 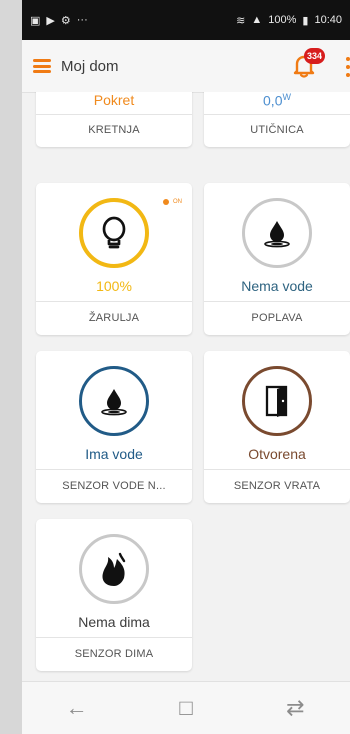 I want to click on poplava-value: Nema vode, so click(x=277, y=286).